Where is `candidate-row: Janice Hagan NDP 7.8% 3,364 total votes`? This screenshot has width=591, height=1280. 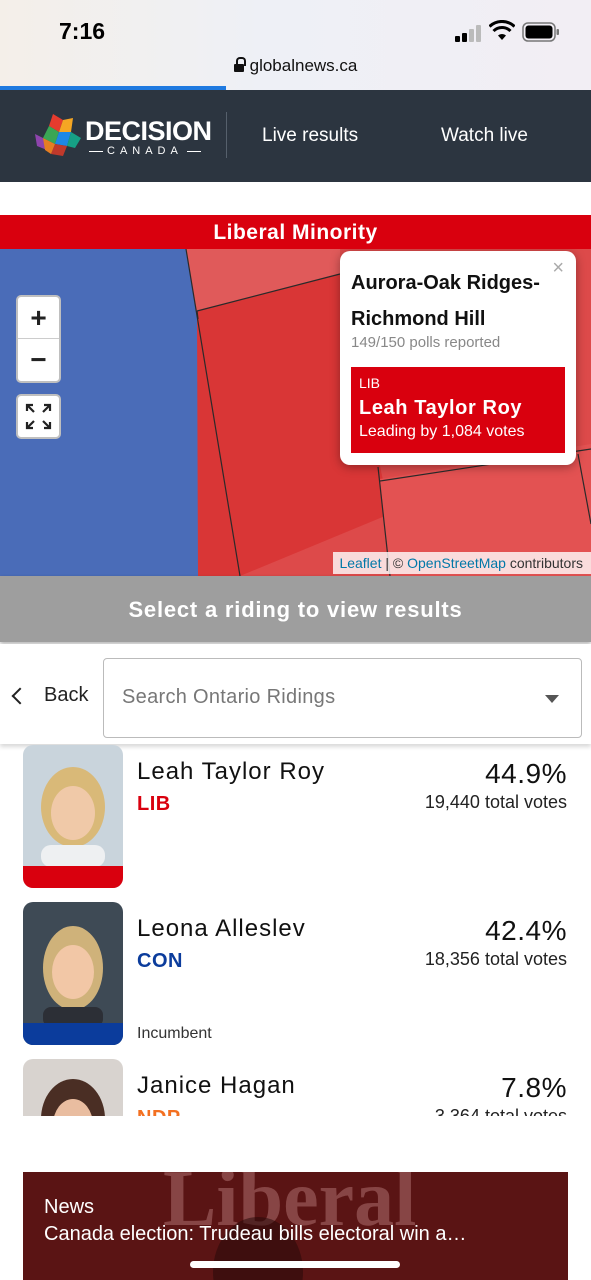 candidate-row: Janice Hagan NDP 7.8% 3,364 total votes is located at coordinates (295, 1087).